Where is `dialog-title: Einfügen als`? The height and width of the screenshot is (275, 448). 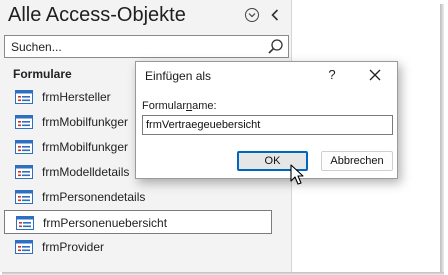
dialog-title: Einfügen als is located at coordinates (178, 76).